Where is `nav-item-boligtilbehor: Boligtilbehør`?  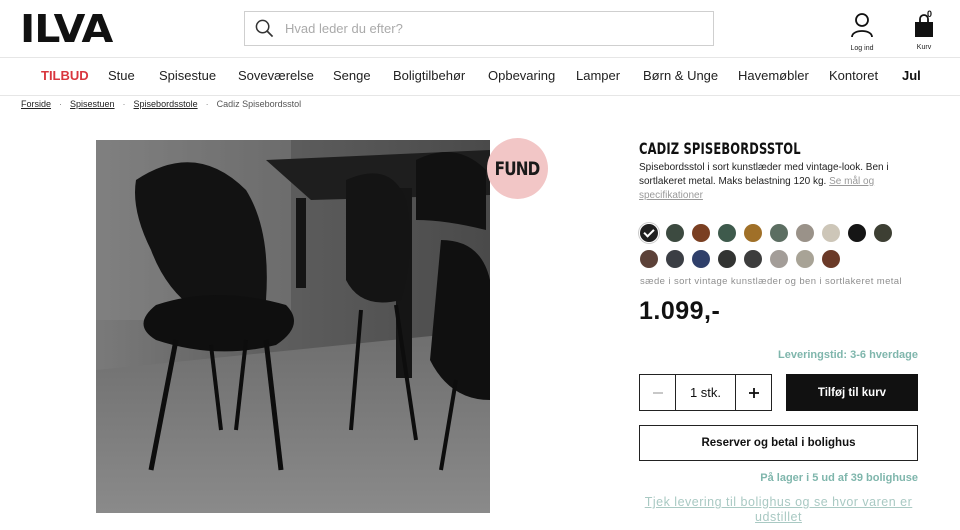
nav-item-boligtilbehor: Boligtilbehør is located at coordinates (429, 75).